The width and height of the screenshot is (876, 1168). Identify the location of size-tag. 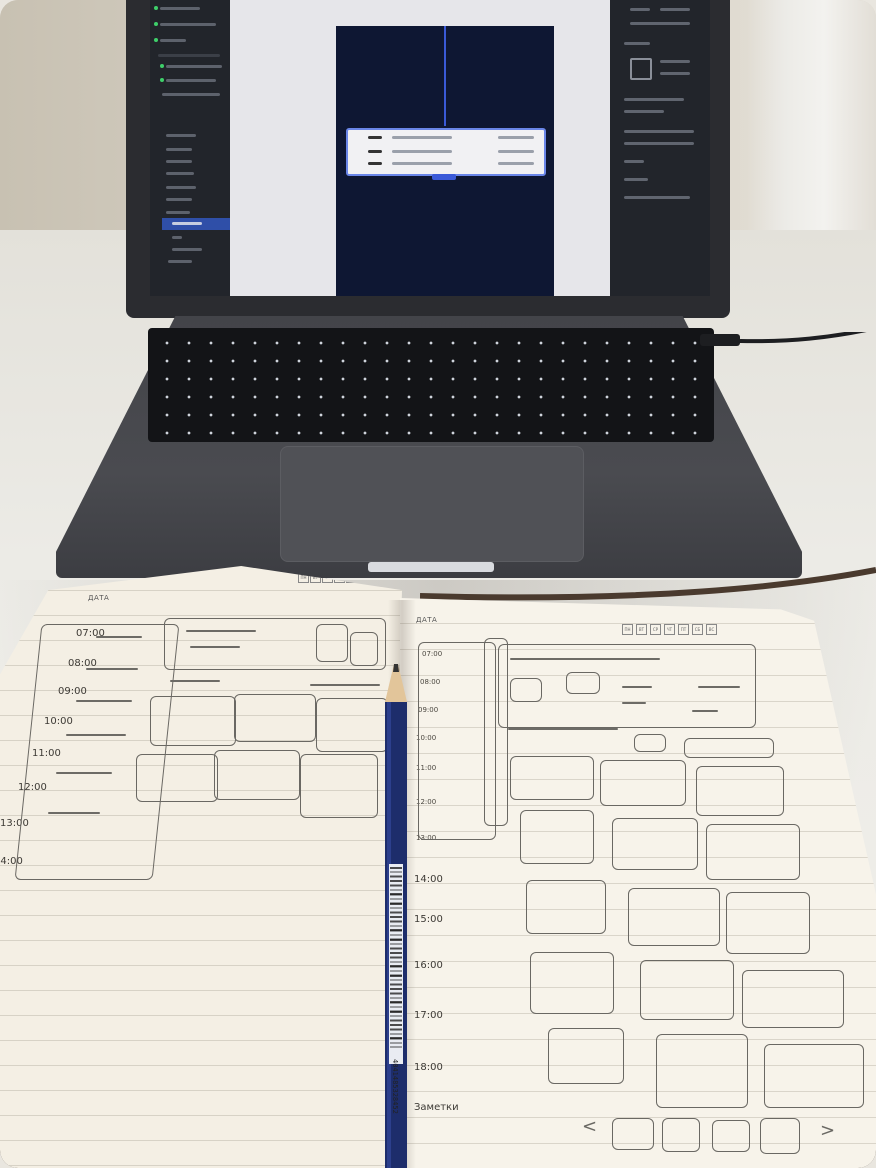
(444, 177).